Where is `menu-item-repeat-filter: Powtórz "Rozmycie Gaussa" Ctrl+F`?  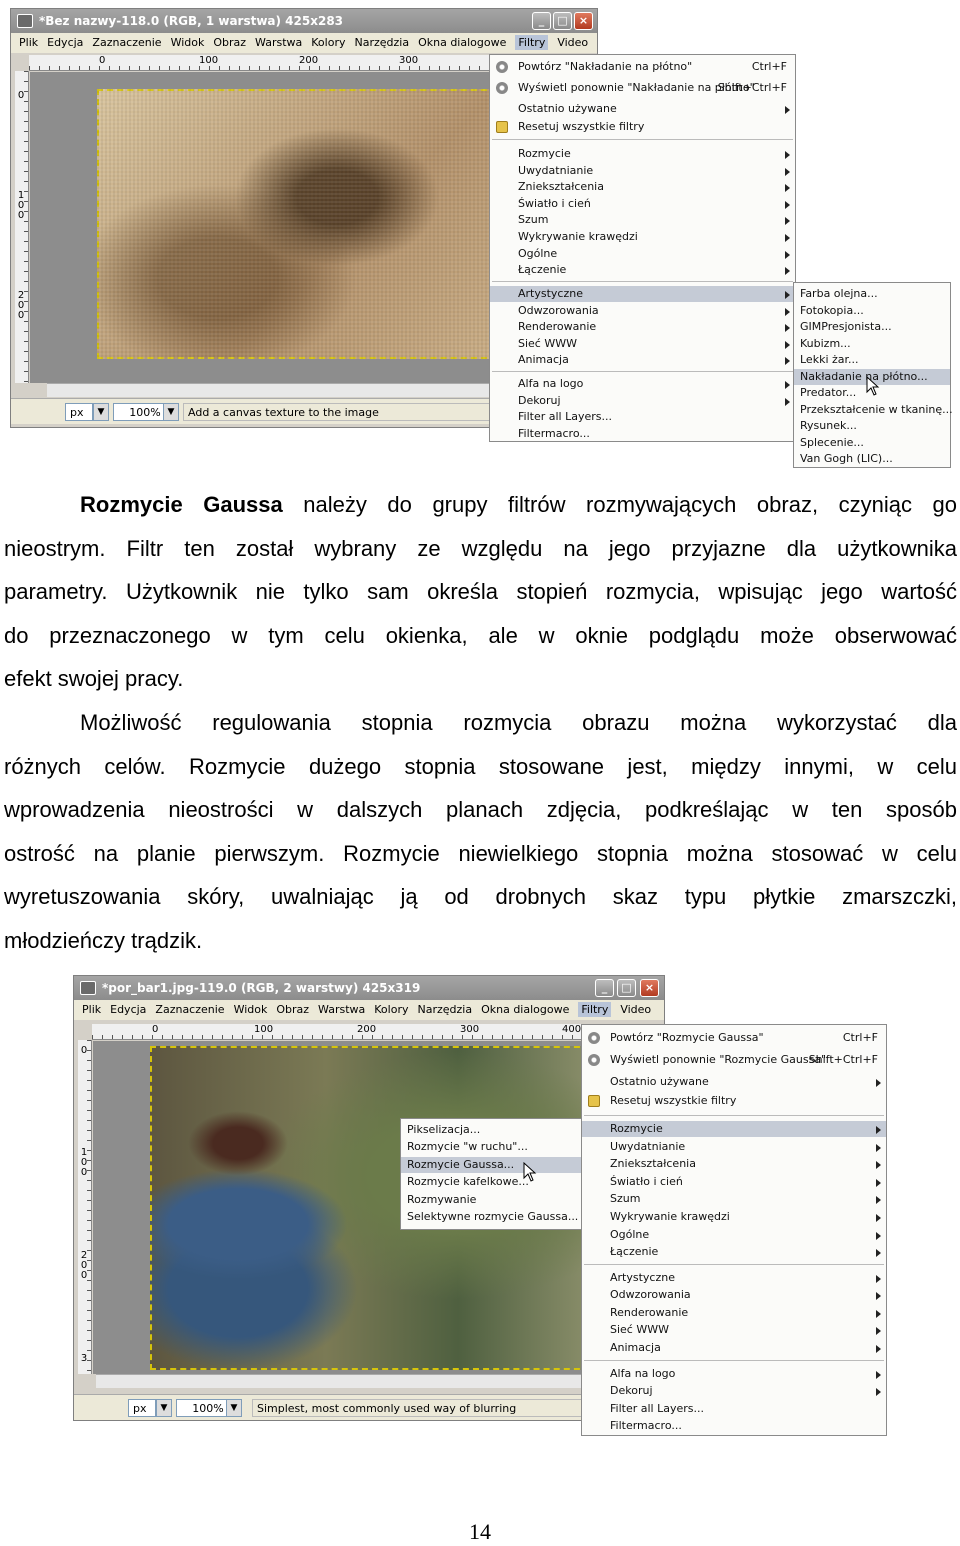
menu-item-repeat-filter: Powtórz "Rozmycie Gaussa" Ctrl+F is located at coordinates (734, 1038).